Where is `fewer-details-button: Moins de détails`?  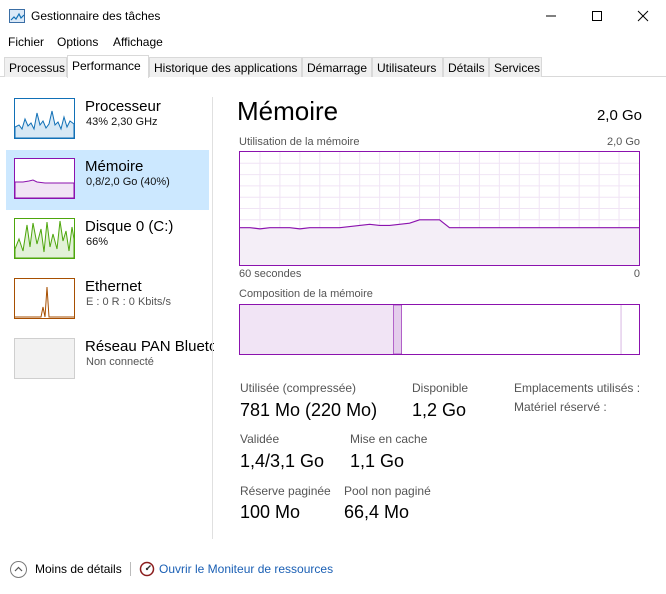
fewer-details-button: Moins de détails is located at coordinates (78, 569).